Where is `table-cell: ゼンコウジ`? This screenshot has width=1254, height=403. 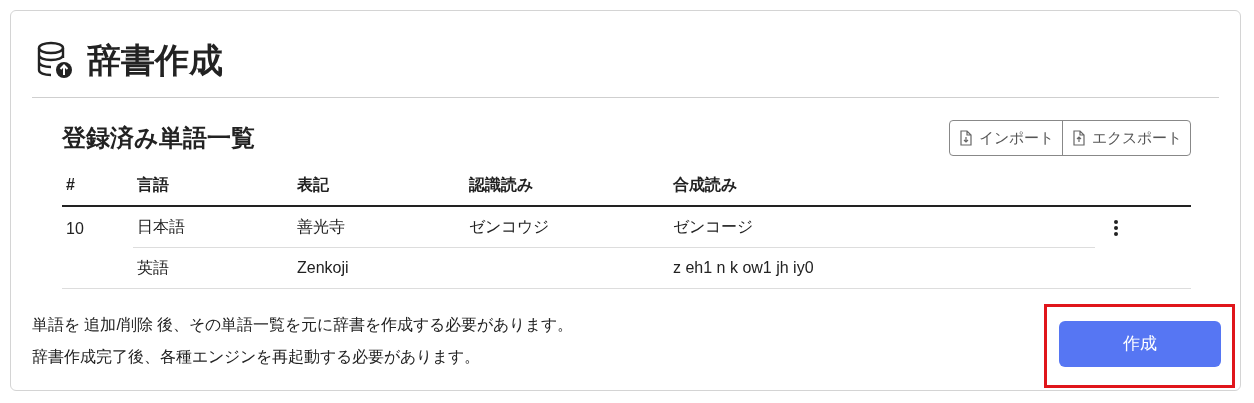
table-cell: ゼンコウジ is located at coordinates (509, 226).